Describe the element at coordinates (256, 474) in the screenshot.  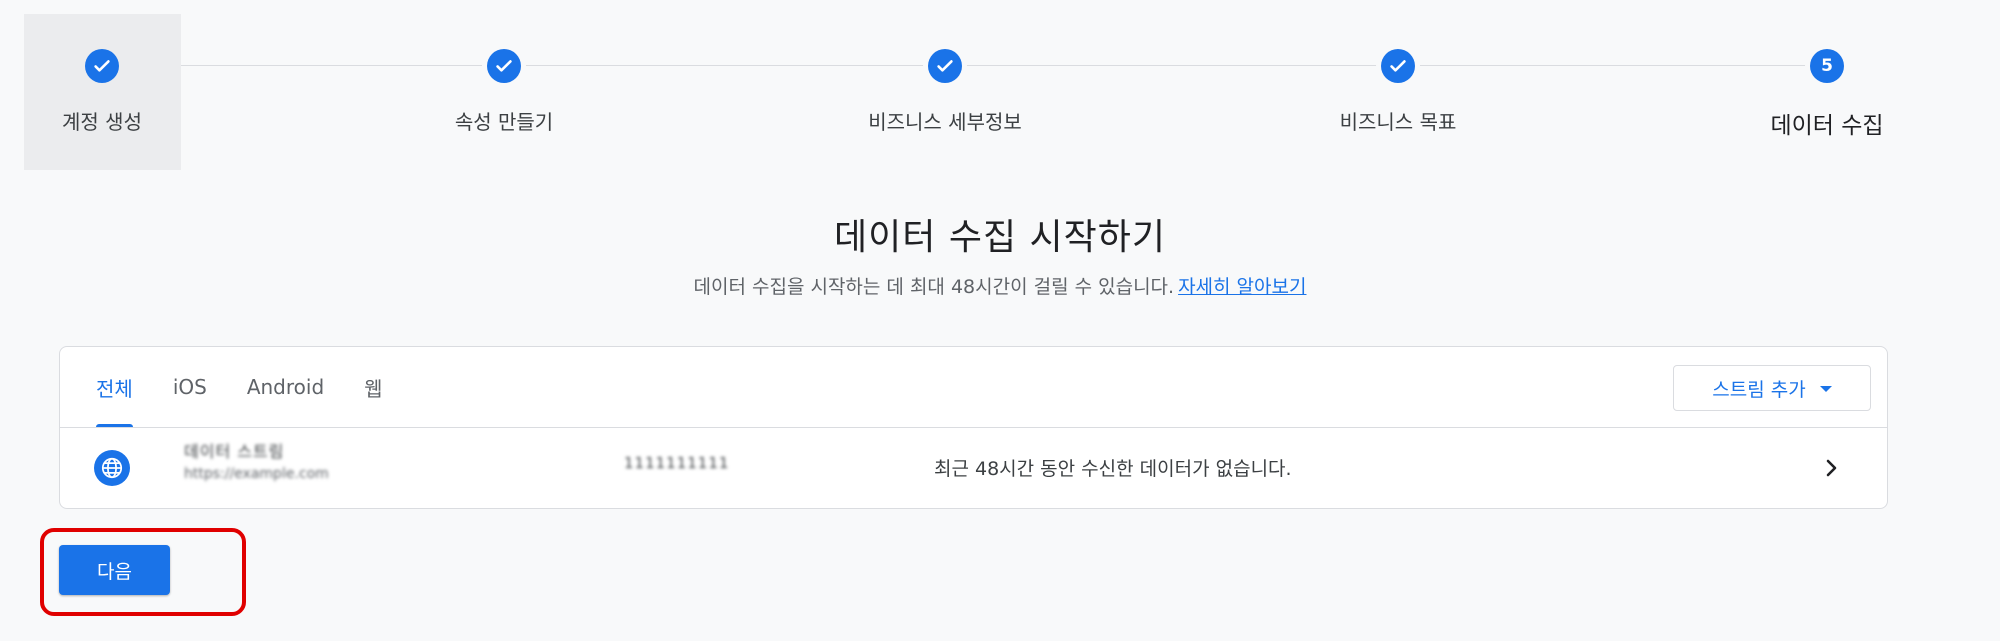
I see `stream-url: https://example.com` at that location.